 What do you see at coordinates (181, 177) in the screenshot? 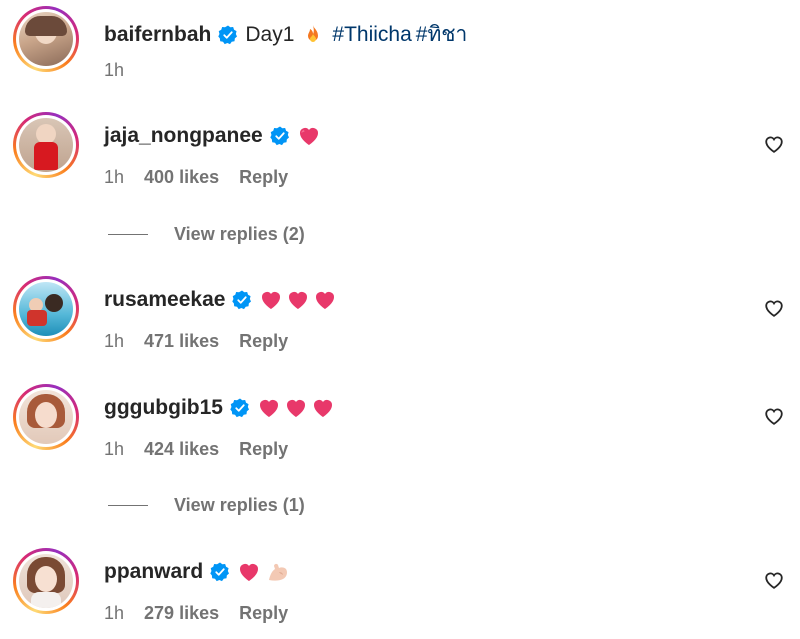
I see `like-count: 400 likes` at bounding box center [181, 177].